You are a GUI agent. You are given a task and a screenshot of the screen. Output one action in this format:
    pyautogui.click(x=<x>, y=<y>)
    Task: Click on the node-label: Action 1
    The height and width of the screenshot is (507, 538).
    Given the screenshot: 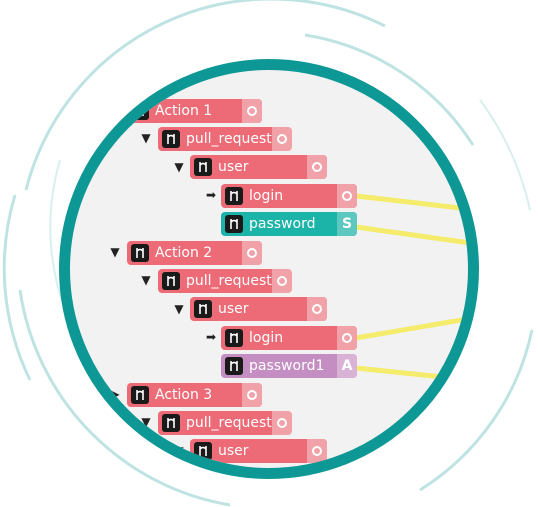 What is the action you would take?
    pyautogui.click(x=184, y=111)
    